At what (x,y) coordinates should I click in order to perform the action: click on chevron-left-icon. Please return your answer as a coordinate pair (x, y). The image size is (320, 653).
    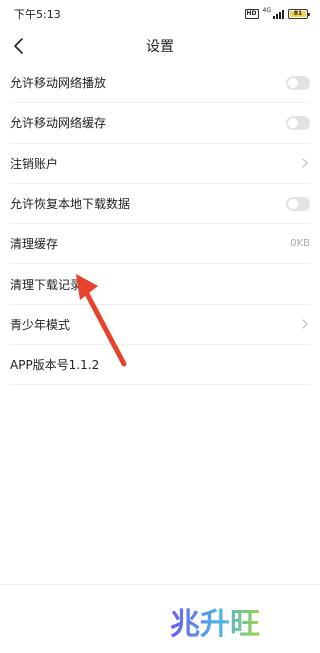
    Looking at the image, I should click on (19, 46).